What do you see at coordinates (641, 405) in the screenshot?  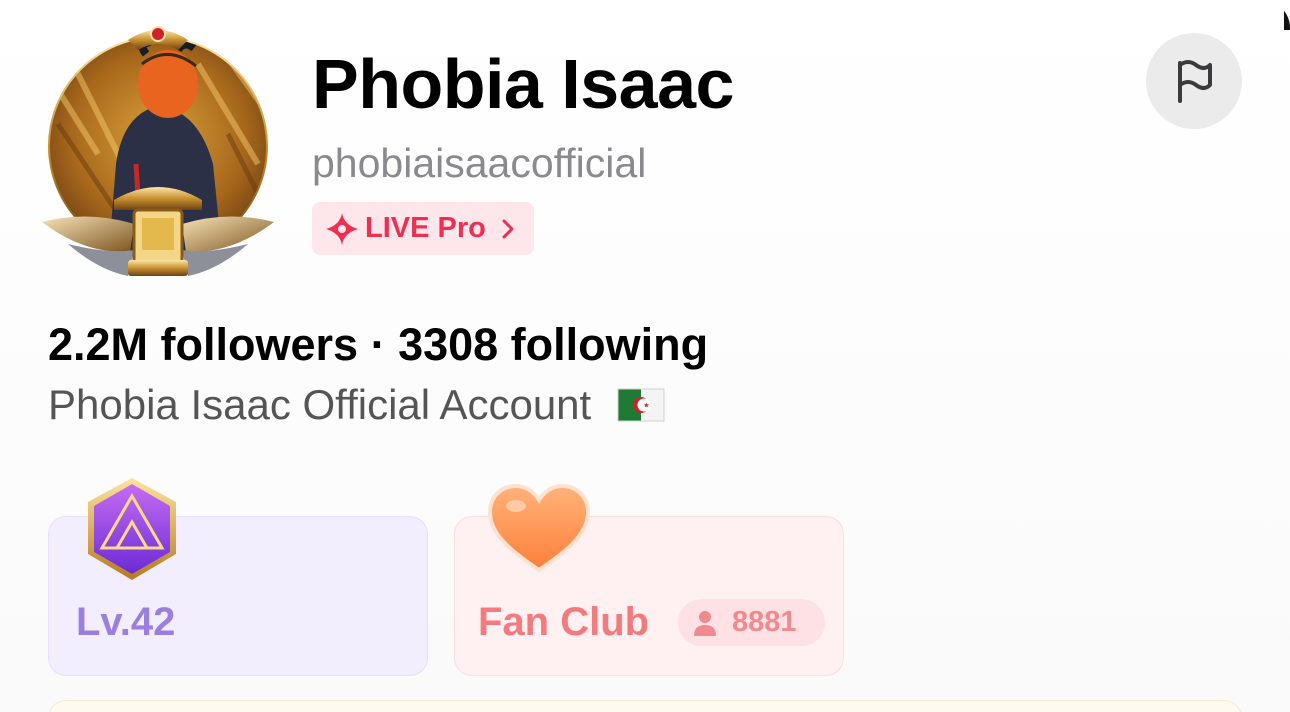 I see `algeria-flag-icon` at bounding box center [641, 405].